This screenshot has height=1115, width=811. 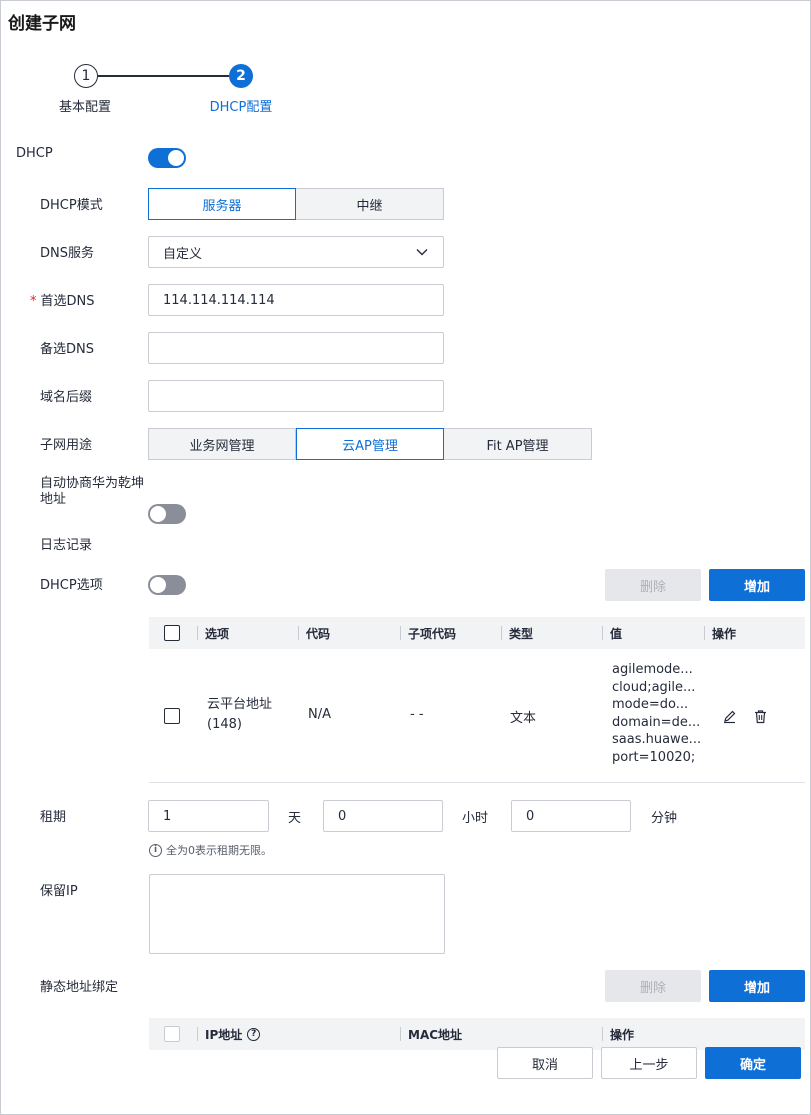 I want to click on lease-days-value: 1, so click(x=167, y=816).